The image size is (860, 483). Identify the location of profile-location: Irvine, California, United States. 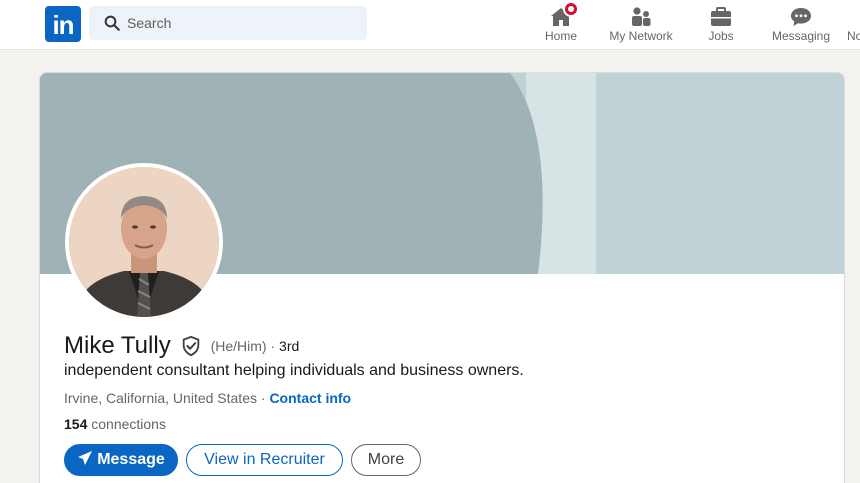
(160, 398).